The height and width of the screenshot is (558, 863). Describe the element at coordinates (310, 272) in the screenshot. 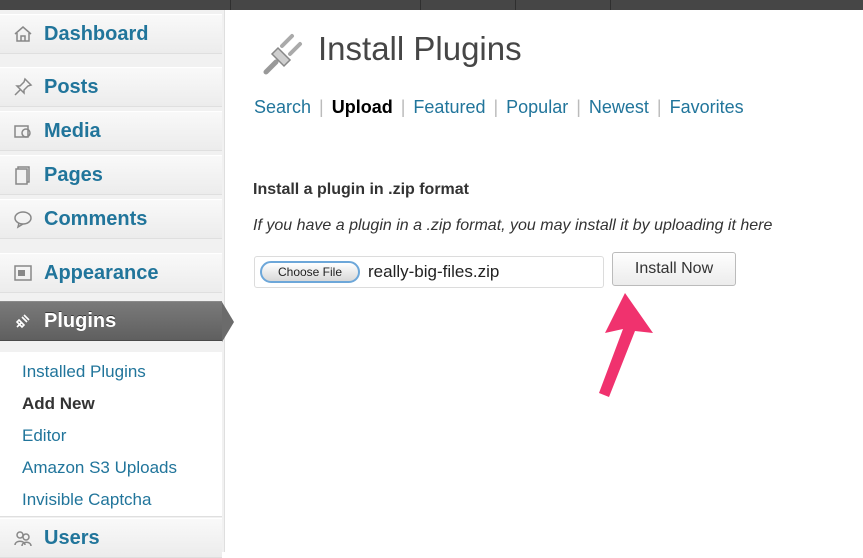

I see `choose-file-button: Choose File` at that location.